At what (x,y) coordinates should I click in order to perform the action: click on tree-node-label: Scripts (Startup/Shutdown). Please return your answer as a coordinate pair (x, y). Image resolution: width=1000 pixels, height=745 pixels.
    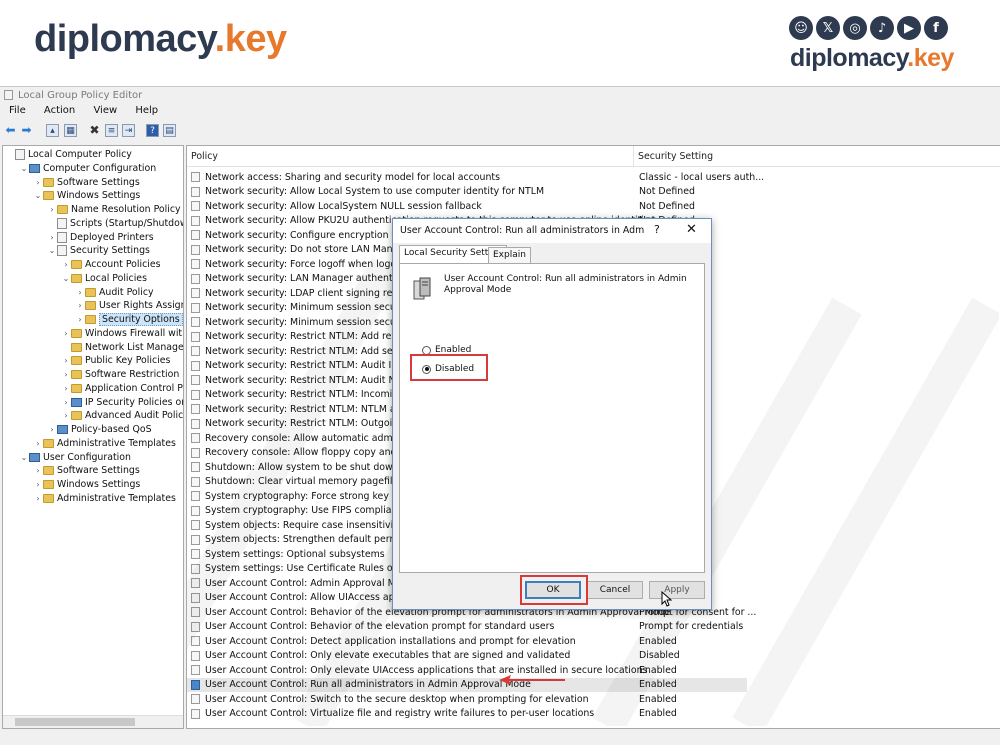
    Looking at the image, I should click on (126, 223).